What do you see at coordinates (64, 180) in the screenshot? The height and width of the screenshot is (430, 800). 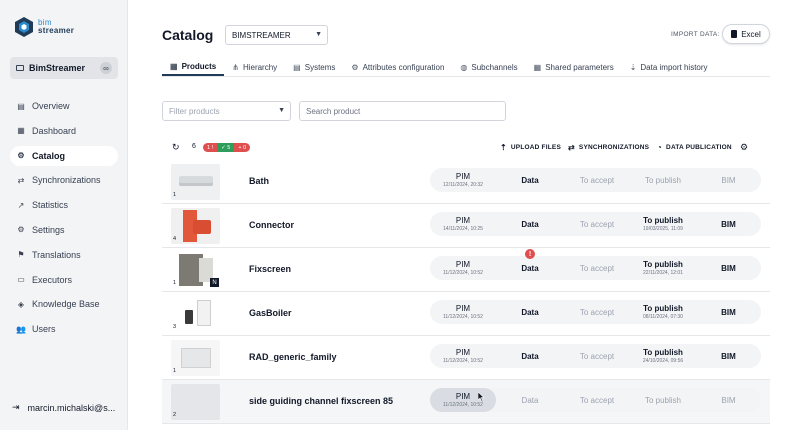 I see `sidebar-item-synchronizations: ⇄ Synchronizations` at bounding box center [64, 180].